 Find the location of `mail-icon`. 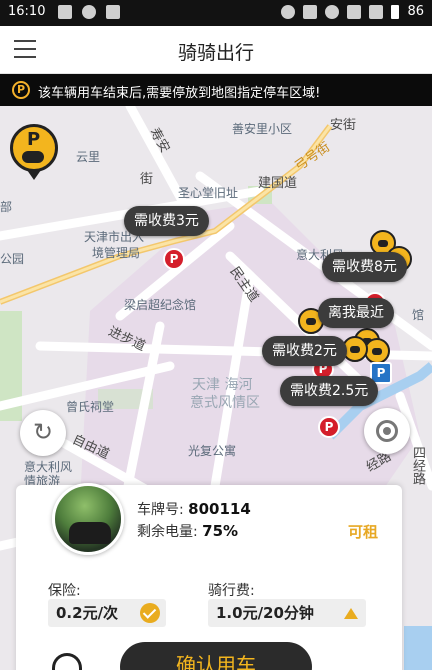

mail-icon is located at coordinates (65, 12).